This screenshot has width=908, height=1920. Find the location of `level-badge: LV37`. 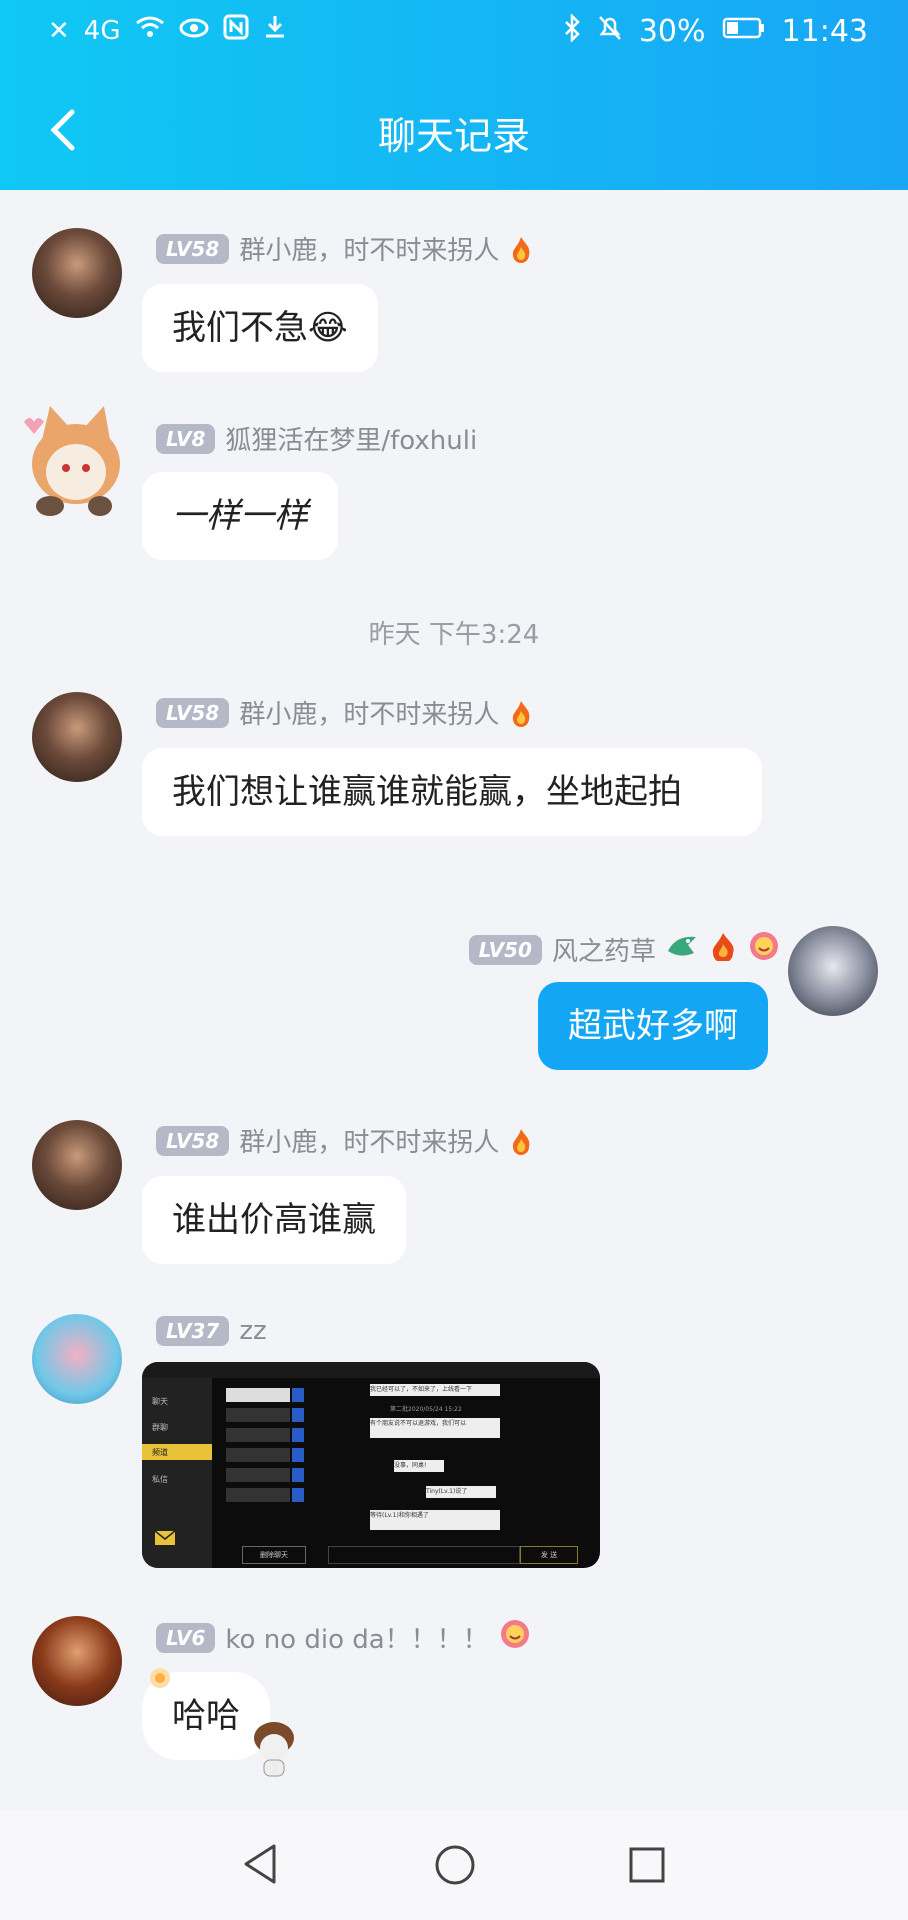

level-badge: LV37 is located at coordinates (193, 1331).